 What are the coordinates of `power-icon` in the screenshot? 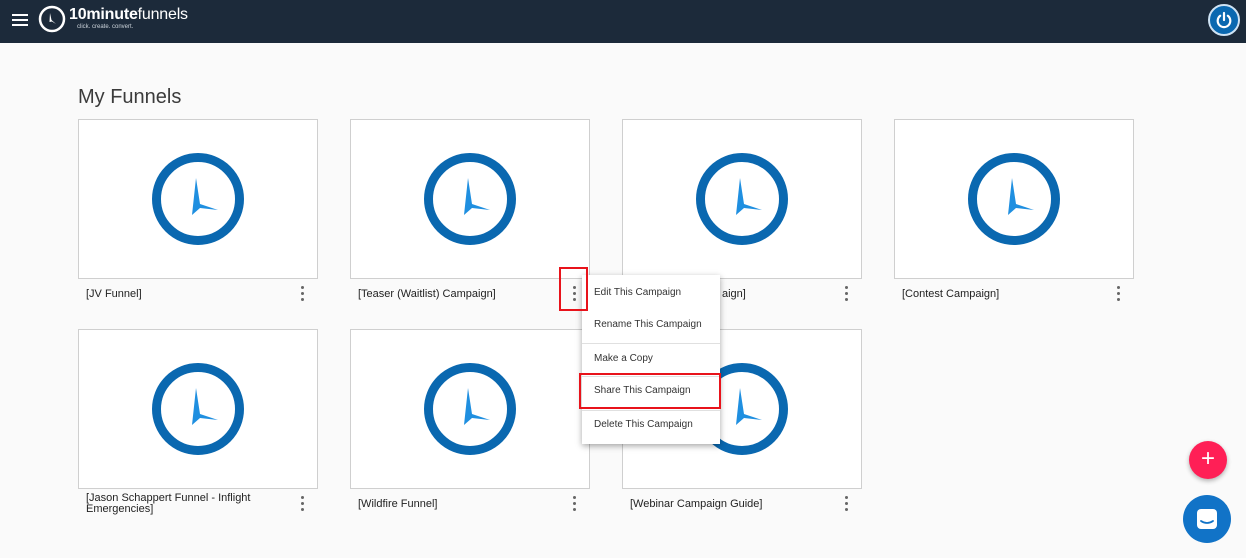 It's located at (1224, 20).